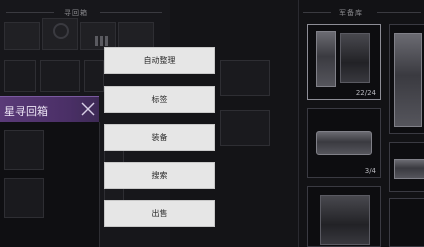 The image size is (424, 247). I want to click on retrieval-box-title: 星寻回箱, so click(26, 111).